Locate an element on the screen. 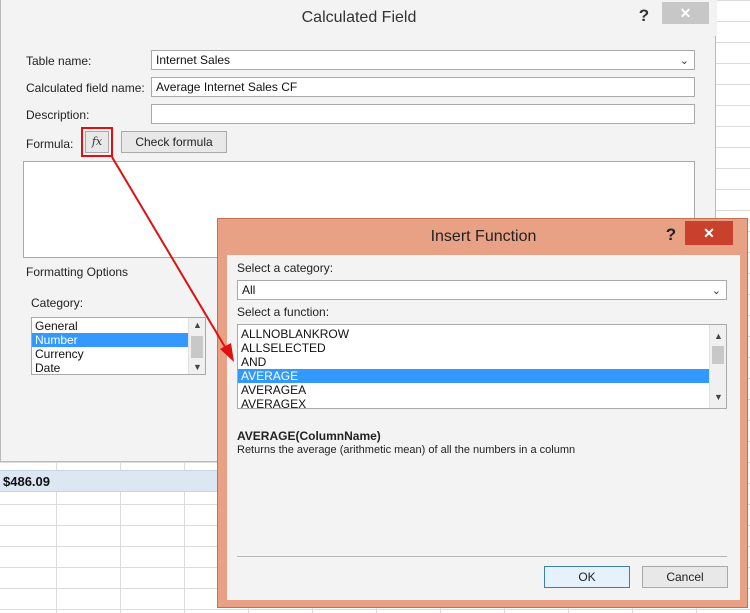 The width and height of the screenshot is (750, 613). category-item-general: General is located at coordinates (118, 326).